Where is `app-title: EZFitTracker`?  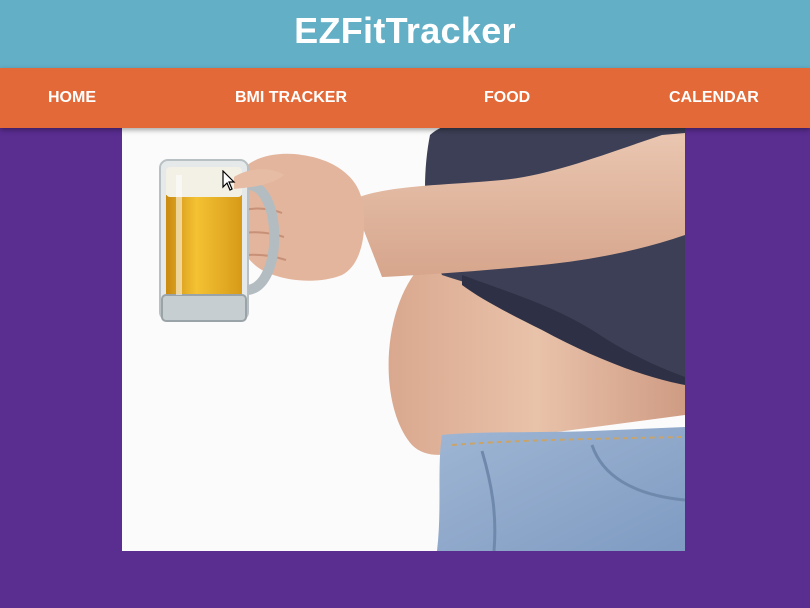
app-title: EZFitTracker is located at coordinates (405, 30).